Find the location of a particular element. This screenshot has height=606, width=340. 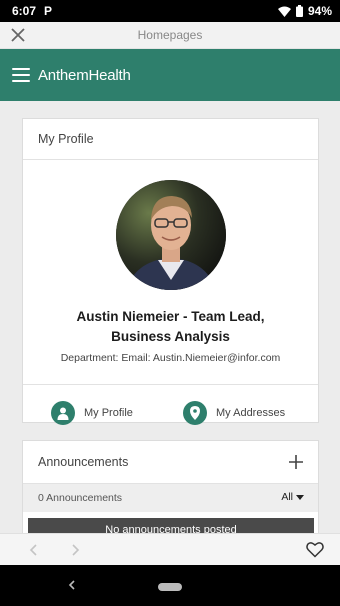

back-arrow-icon is located at coordinates (34, 550).